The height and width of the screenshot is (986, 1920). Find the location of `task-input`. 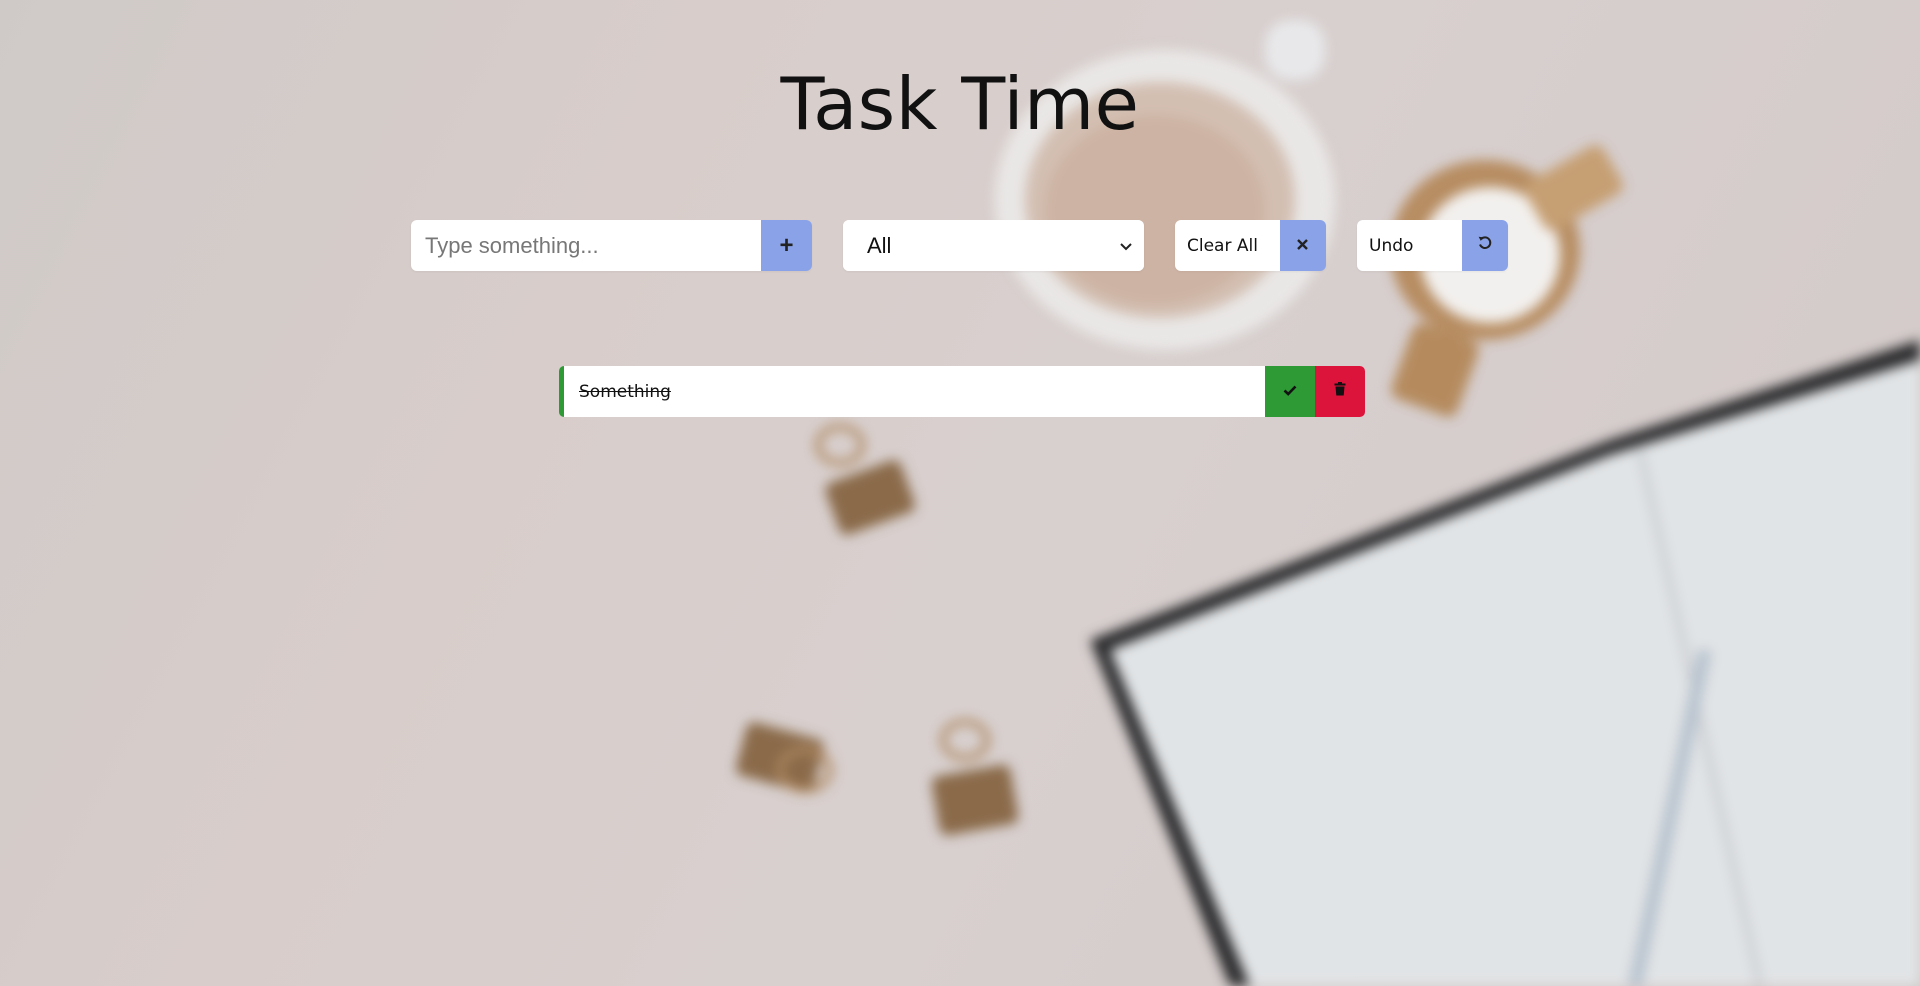

task-input is located at coordinates (586, 245).